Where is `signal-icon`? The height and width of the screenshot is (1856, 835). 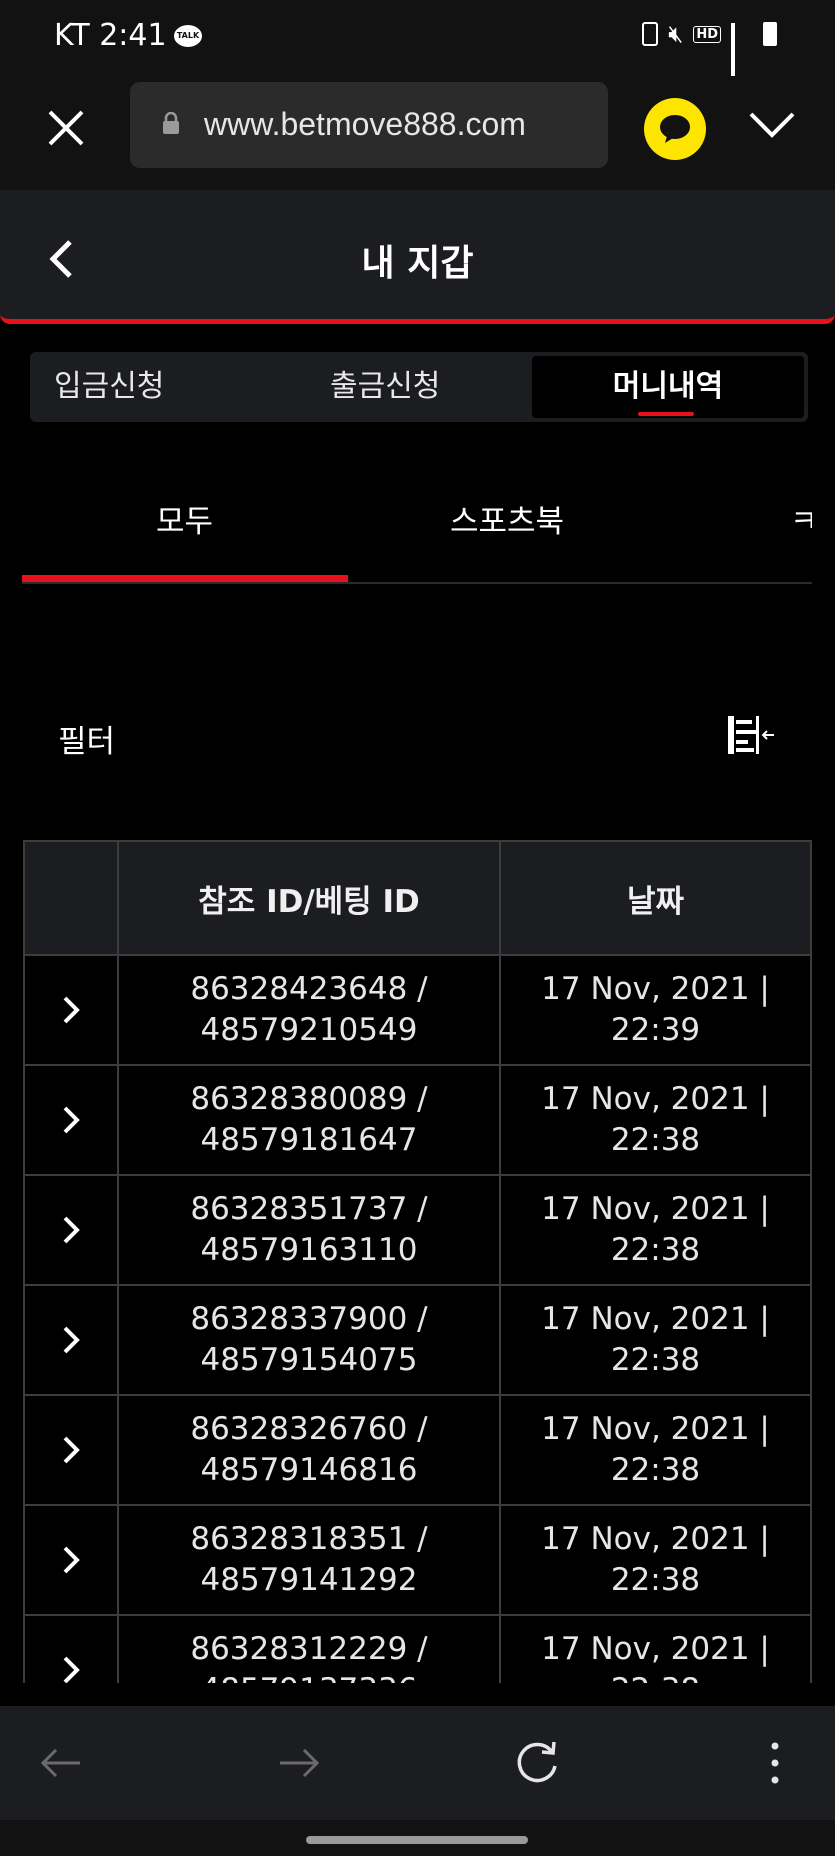 signal-icon is located at coordinates (742, 50).